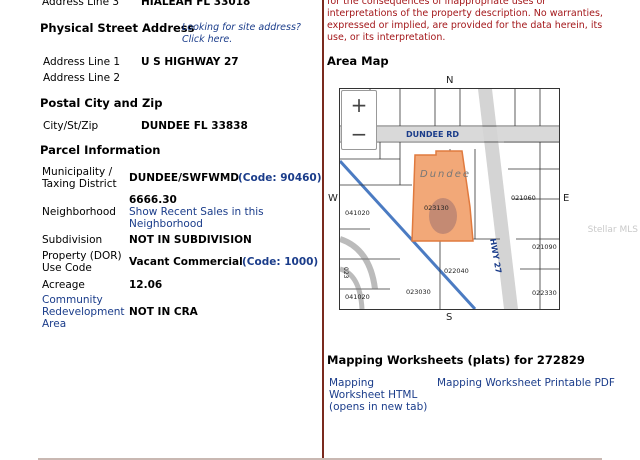 This screenshot has height=460, width=640. I want to click on parcel-label-022330: 022330, so click(544, 293).